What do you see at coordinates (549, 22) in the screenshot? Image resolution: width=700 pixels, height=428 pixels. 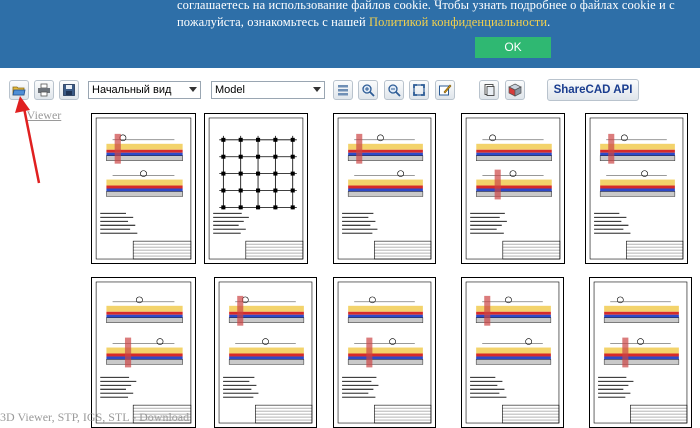 I see `cookie-line-2-suffix: .` at bounding box center [549, 22].